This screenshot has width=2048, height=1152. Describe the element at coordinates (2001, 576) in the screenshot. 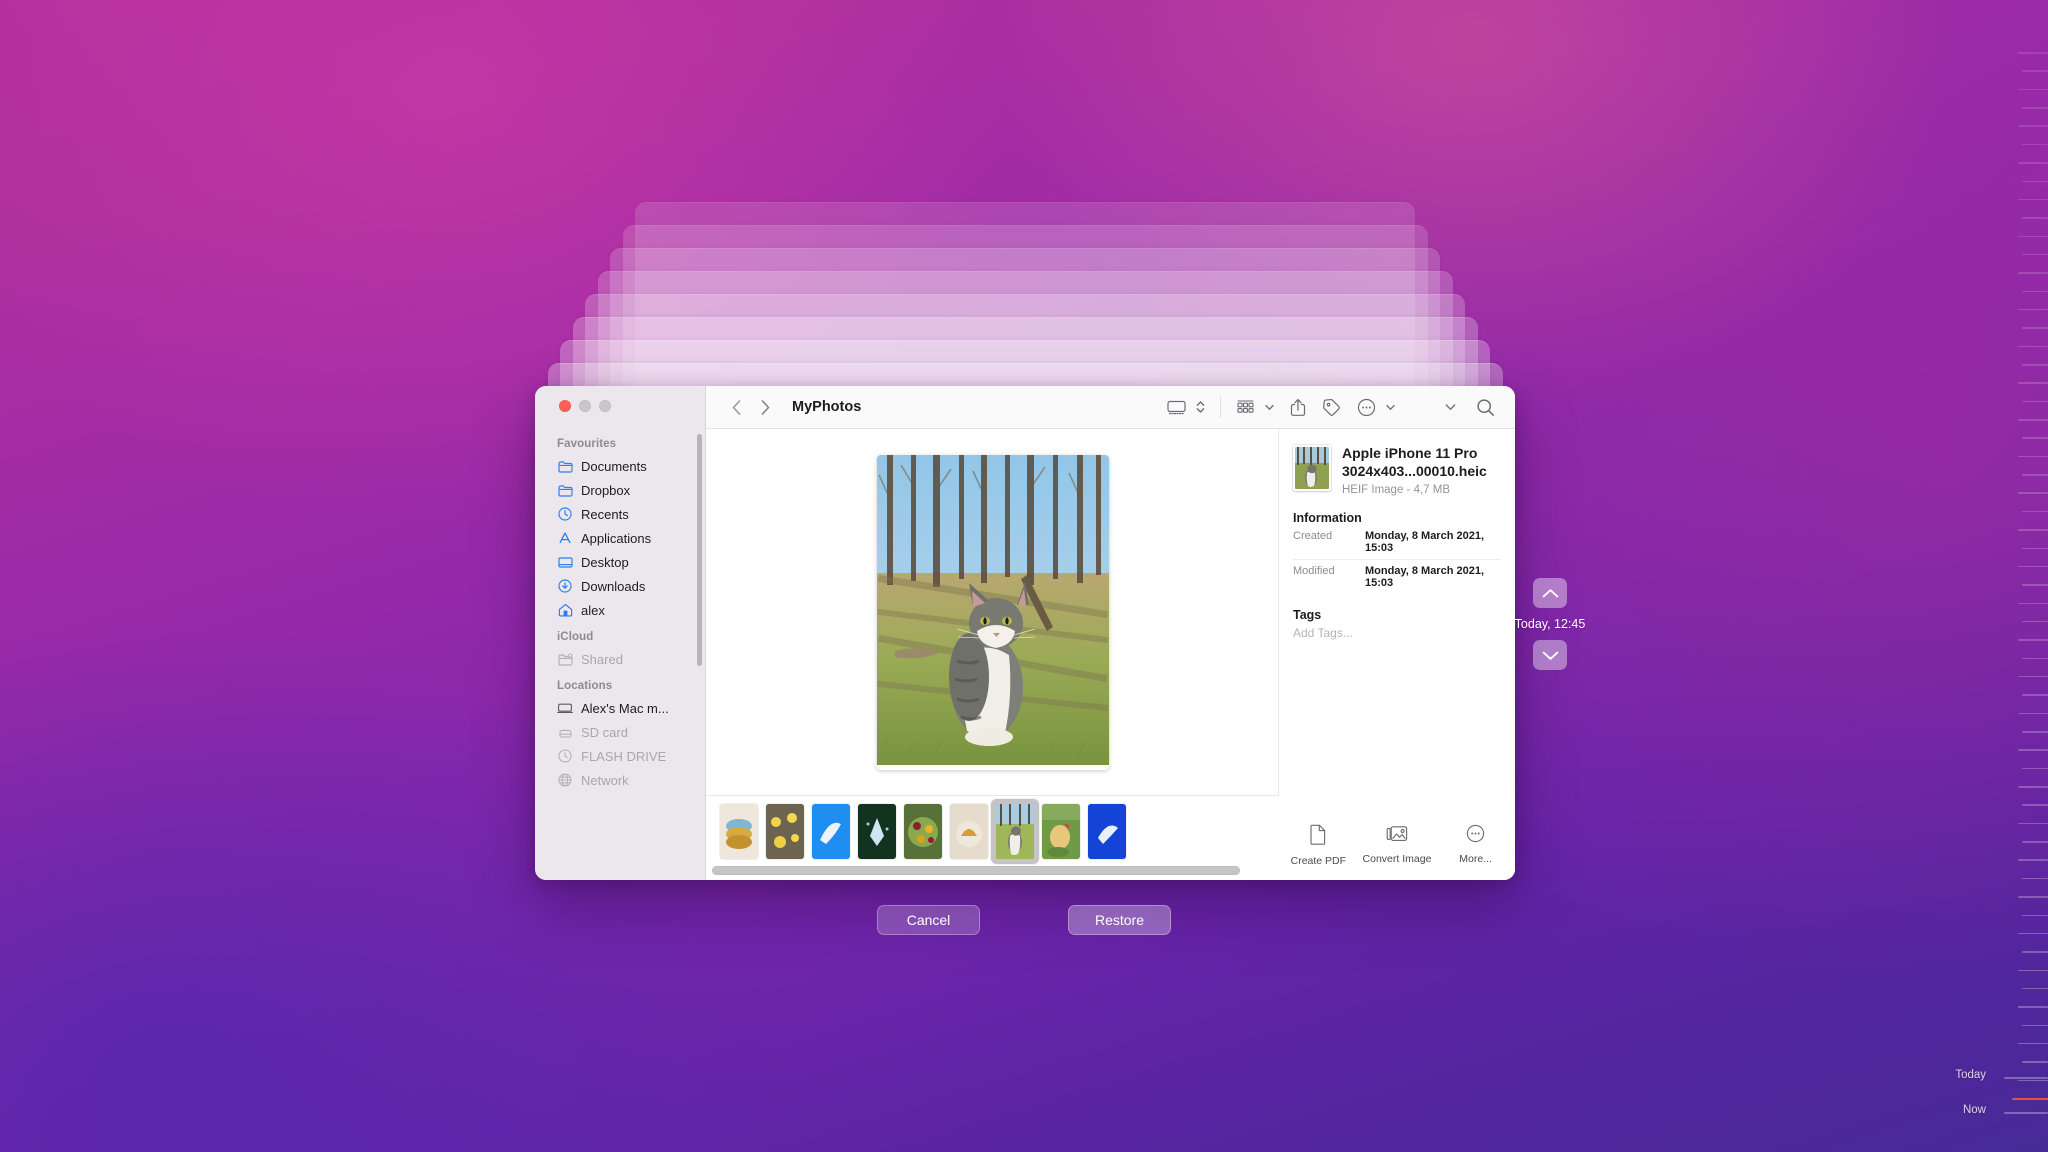

I see `timeline-scale: Today Now` at that location.